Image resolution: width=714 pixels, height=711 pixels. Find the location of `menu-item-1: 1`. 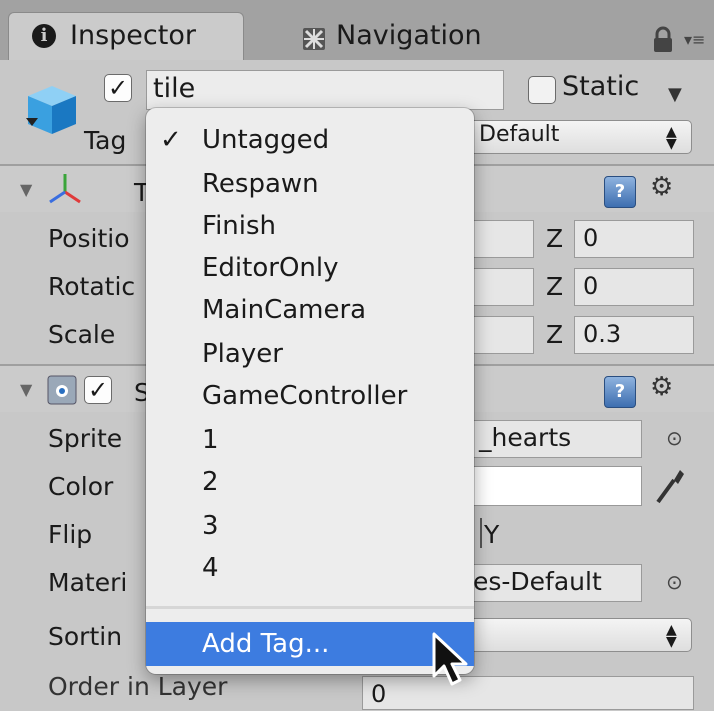

menu-item-1: 1 is located at coordinates (210, 440).